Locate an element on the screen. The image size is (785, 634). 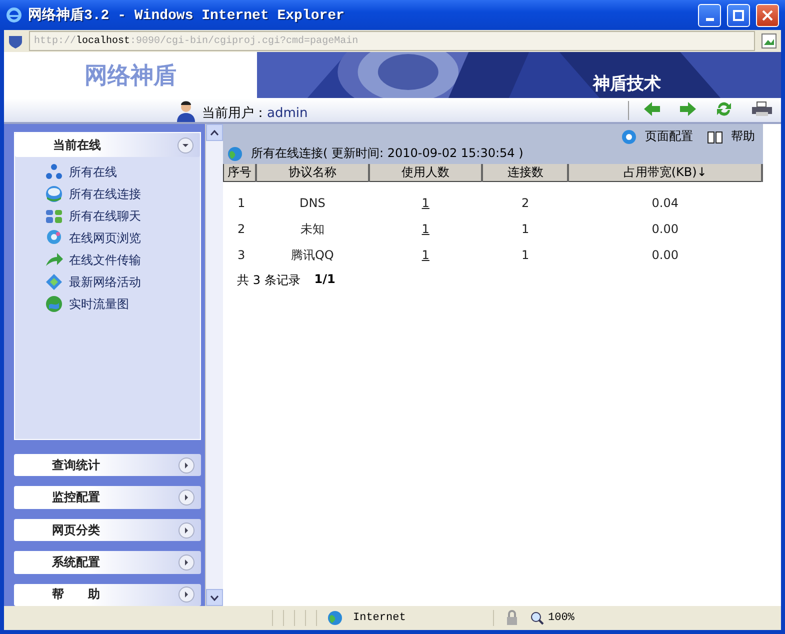
zoom-level: 100% is located at coordinates (552, 618).